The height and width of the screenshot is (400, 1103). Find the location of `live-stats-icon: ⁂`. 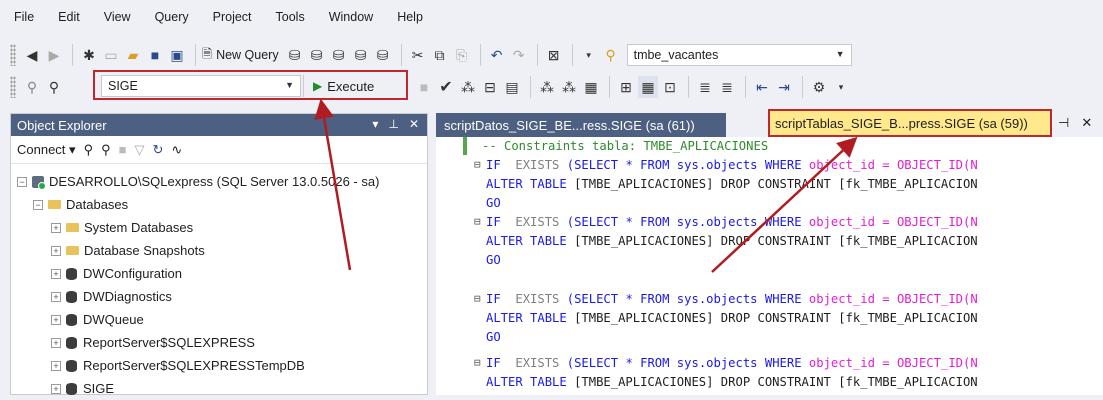

live-stats-icon: ⁂ is located at coordinates (569, 87).